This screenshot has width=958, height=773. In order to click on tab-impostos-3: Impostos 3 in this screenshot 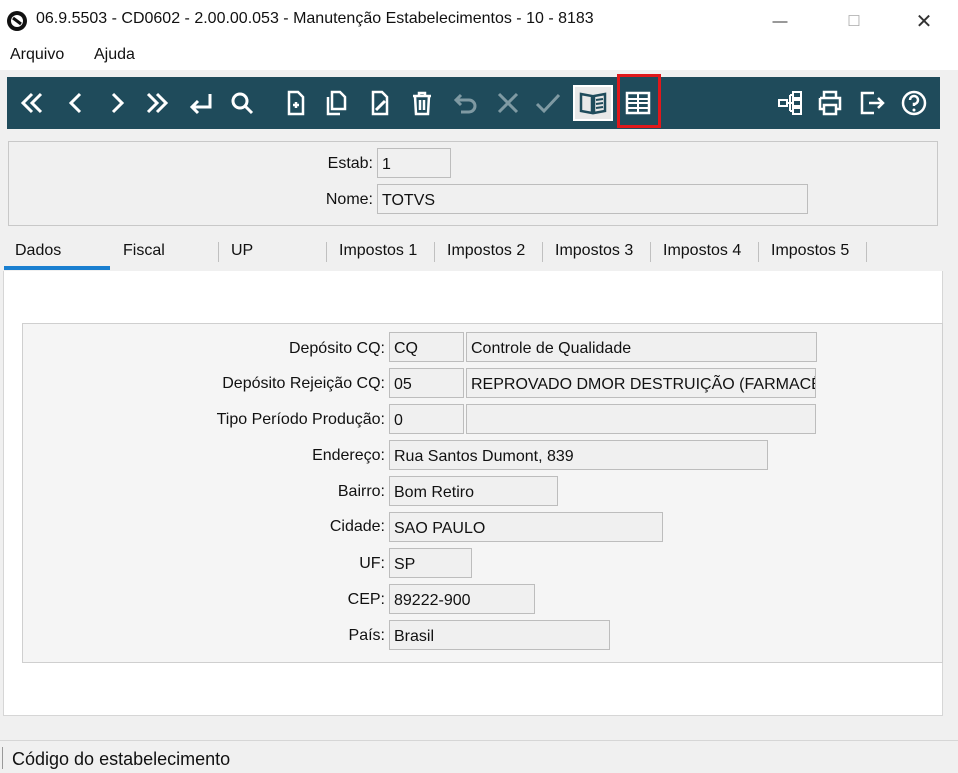, I will do `click(594, 251)`.